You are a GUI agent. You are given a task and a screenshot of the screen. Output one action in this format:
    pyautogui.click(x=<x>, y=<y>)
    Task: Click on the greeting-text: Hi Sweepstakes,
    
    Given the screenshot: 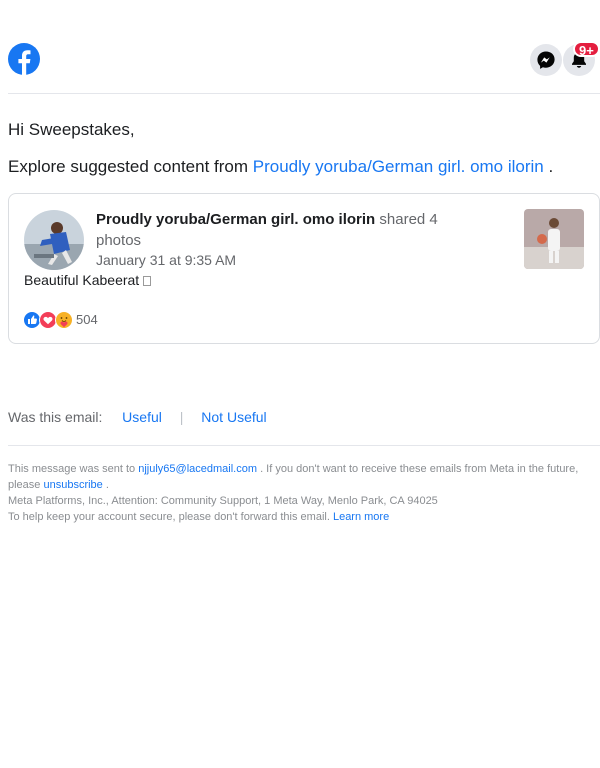 What is the action you would take?
    pyautogui.click(x=71, y=129)
    